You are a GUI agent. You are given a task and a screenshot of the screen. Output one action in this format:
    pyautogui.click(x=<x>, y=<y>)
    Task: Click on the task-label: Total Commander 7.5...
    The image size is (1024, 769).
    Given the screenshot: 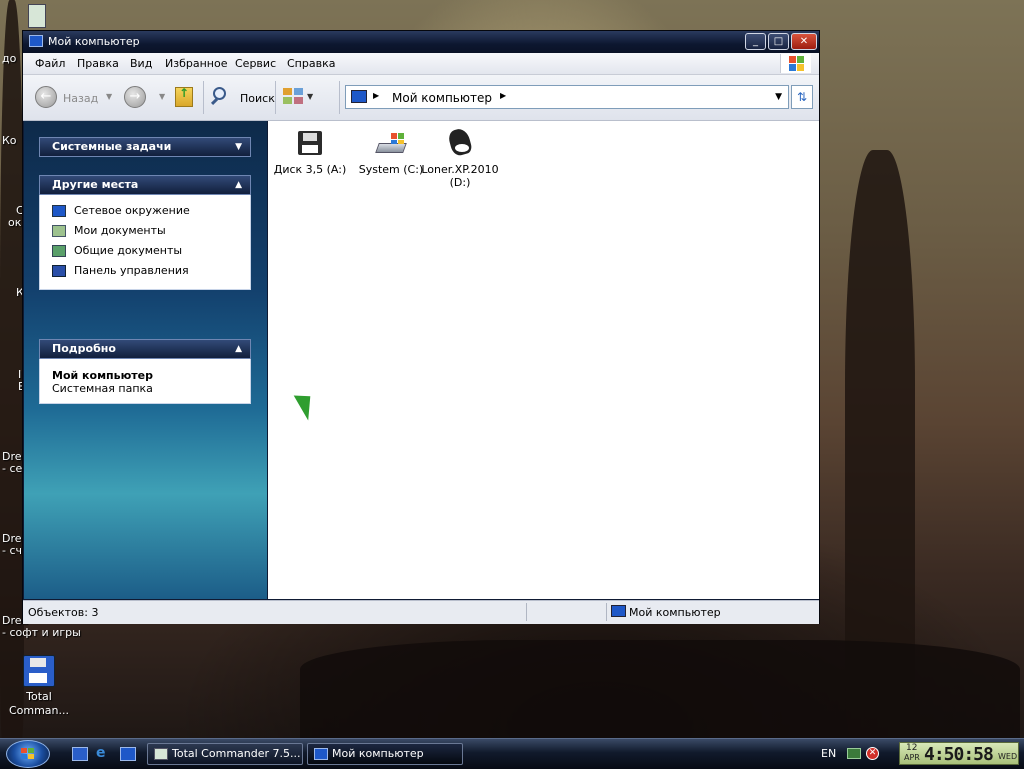 What is the action you would take?
    pyautogui.click(x=236, y=753)
    